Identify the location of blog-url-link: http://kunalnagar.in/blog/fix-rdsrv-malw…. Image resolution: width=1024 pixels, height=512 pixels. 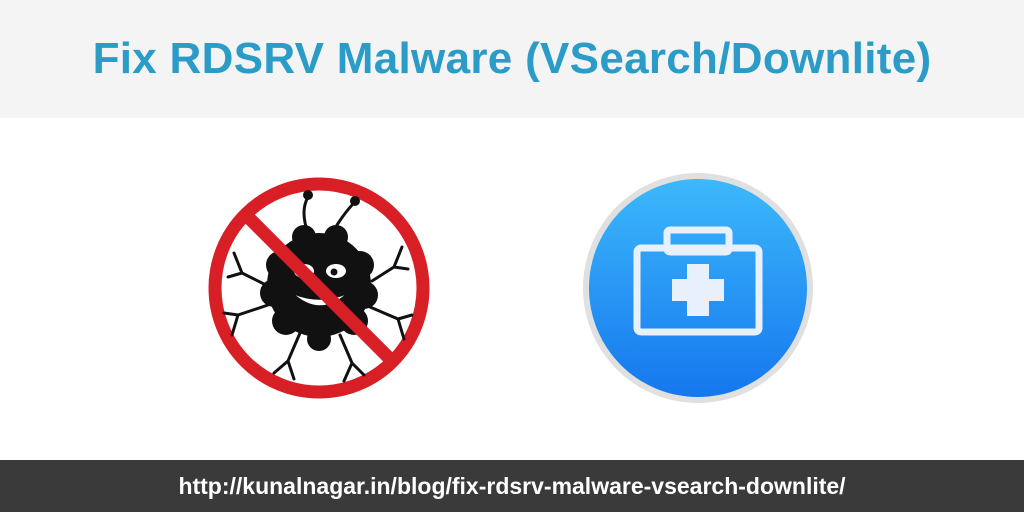
(511, 486).